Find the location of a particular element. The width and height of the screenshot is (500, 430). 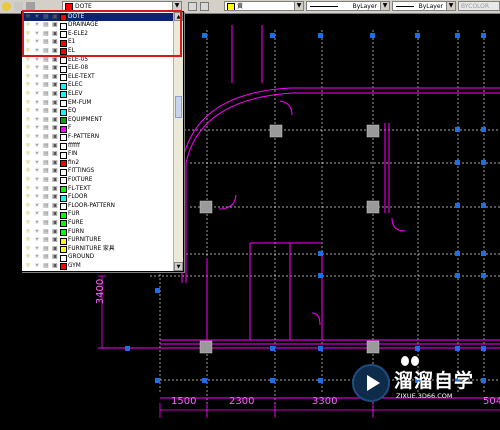

layer-item: ☼ ☀ ▤ ▣ ELE-05 is located at coordinates (97, 60).